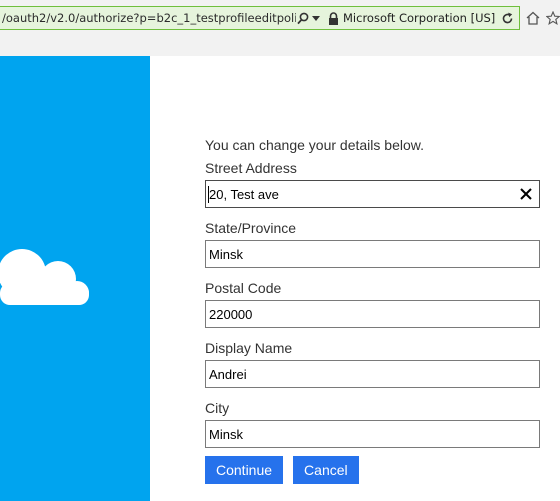  Describe the element at coordinates (372, 470) in the screenshot. I see `form-actions: Continue Cancel` at that location.